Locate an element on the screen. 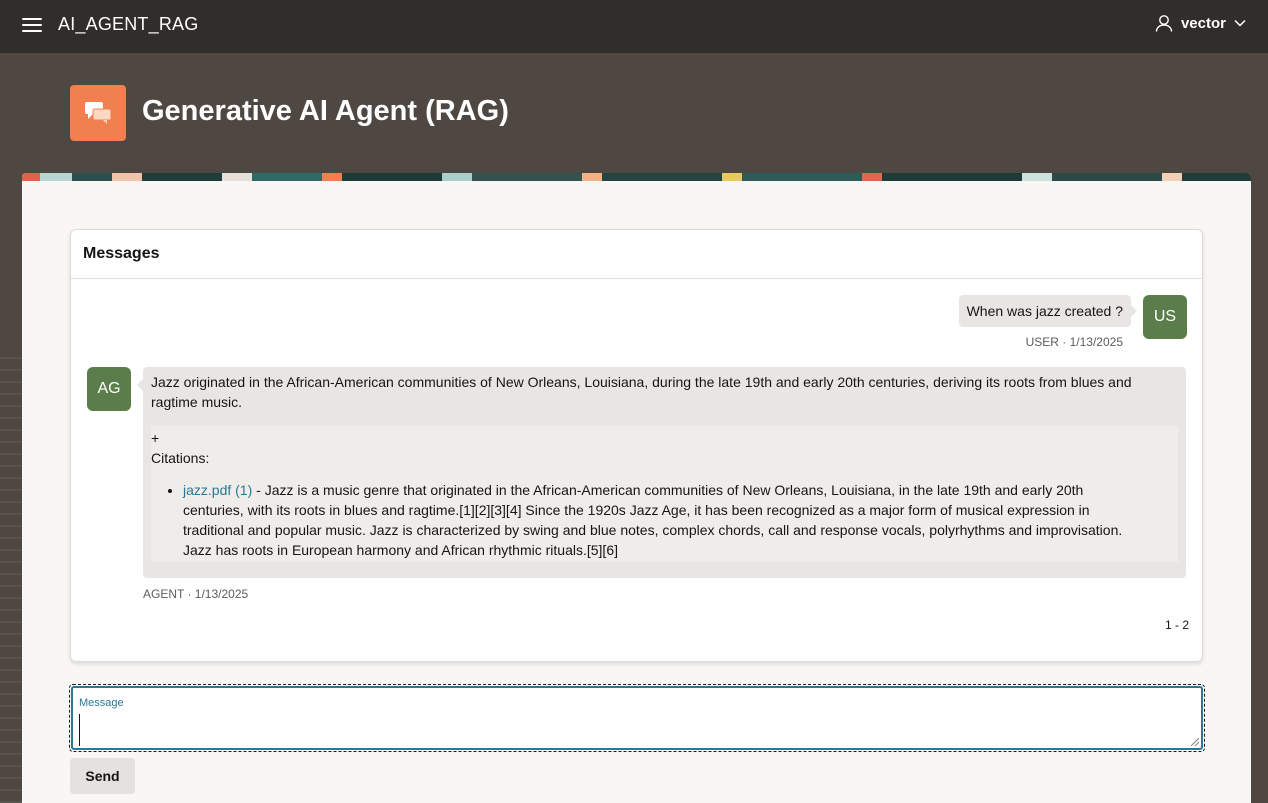 The width and height of the screenshot is (1268, 803). message-input is located at coordinates (634, 730).